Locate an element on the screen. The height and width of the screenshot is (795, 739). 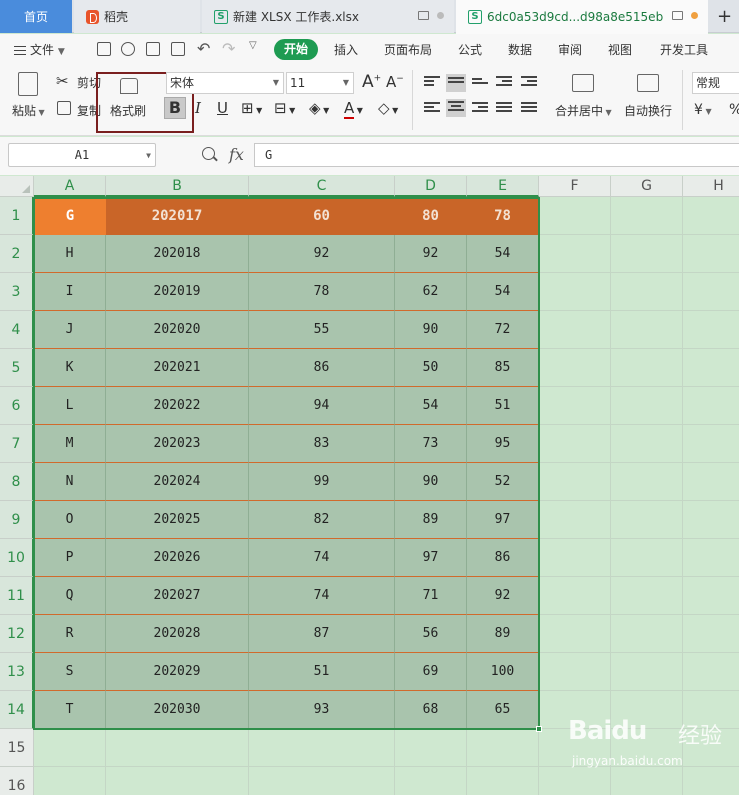
cell-g6 is located at coordinates (647, 406).